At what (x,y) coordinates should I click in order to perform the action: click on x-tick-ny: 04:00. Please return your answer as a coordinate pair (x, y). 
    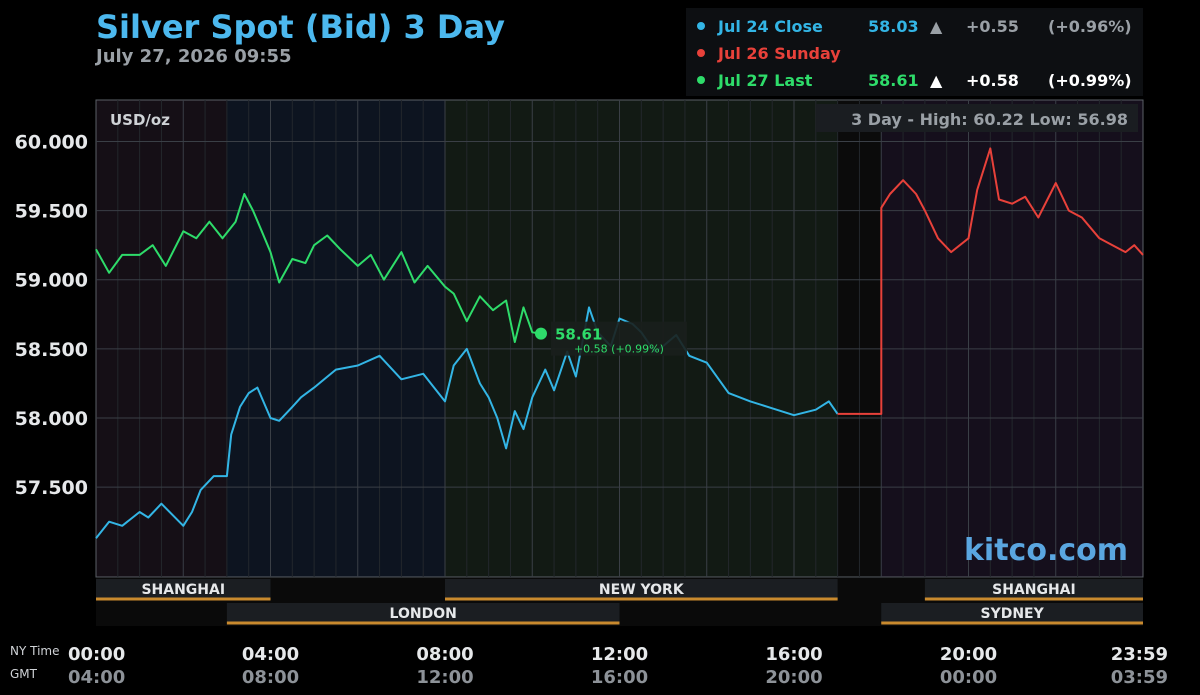
    Looking at the image, I should click on (270, 654).